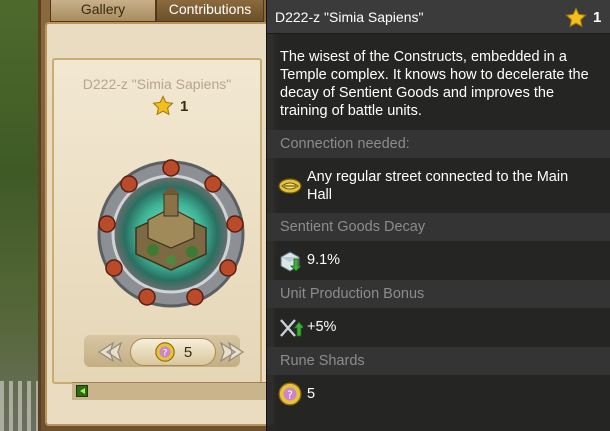 The height and width of the screenshot is (431, 610). I want to click on shard-cost-pill: ? 5, so click(173, 352).